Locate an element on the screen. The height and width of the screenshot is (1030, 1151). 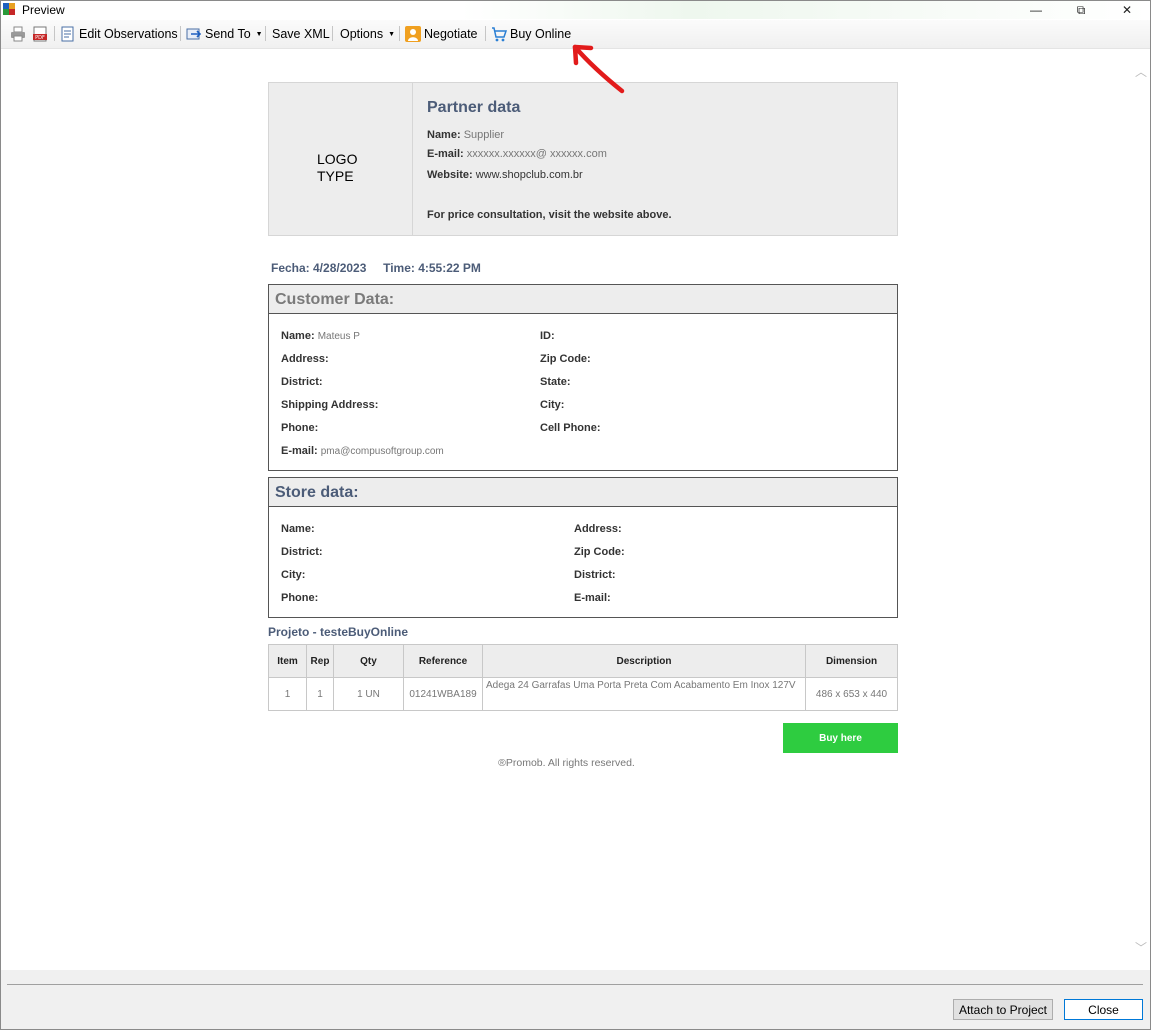
customer-cell-label: Cell Phone: is located at coordinates (570, 428).